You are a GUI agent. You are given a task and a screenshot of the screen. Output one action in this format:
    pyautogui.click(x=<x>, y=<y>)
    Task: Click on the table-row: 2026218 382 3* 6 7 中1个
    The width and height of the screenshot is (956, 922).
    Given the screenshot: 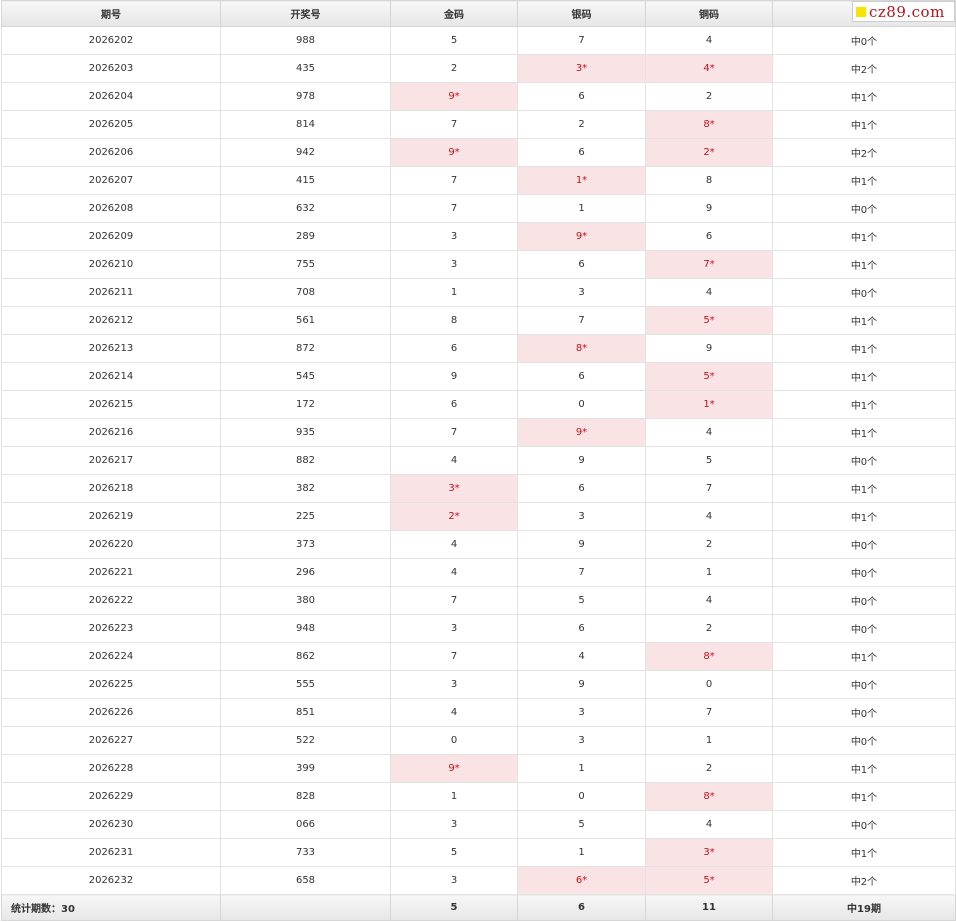 What is the action you would take?
    pyautogui.click(x=478, y=488)
    